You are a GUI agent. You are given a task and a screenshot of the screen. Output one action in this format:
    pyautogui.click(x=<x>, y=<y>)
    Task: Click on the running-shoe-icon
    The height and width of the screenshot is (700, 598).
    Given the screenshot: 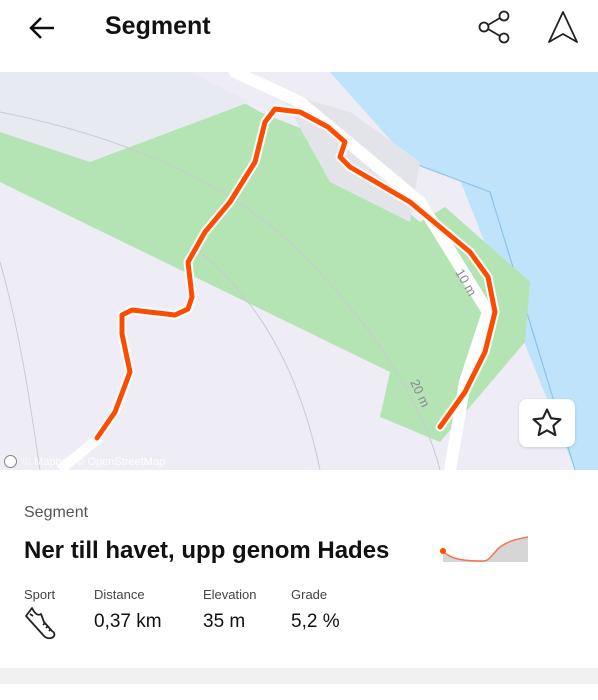 What is the action you would take?
    pyautogui.click(x=40, y=623)
    